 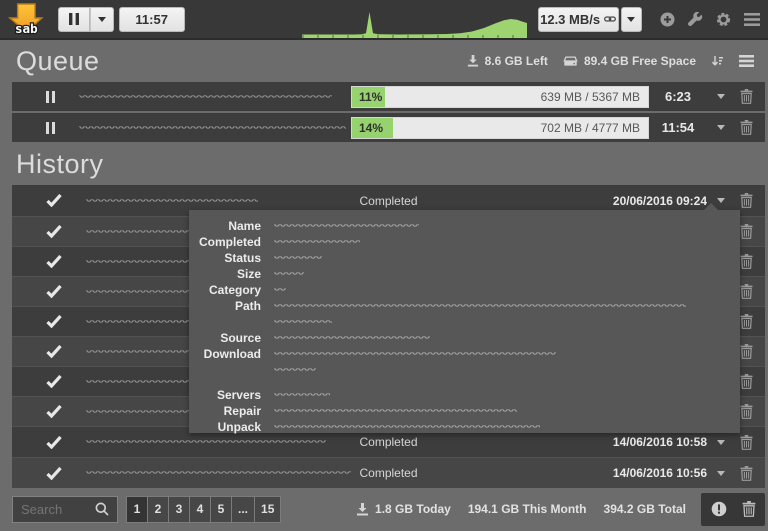 I want to click on page-button: 4, so click(x=200, y=509).